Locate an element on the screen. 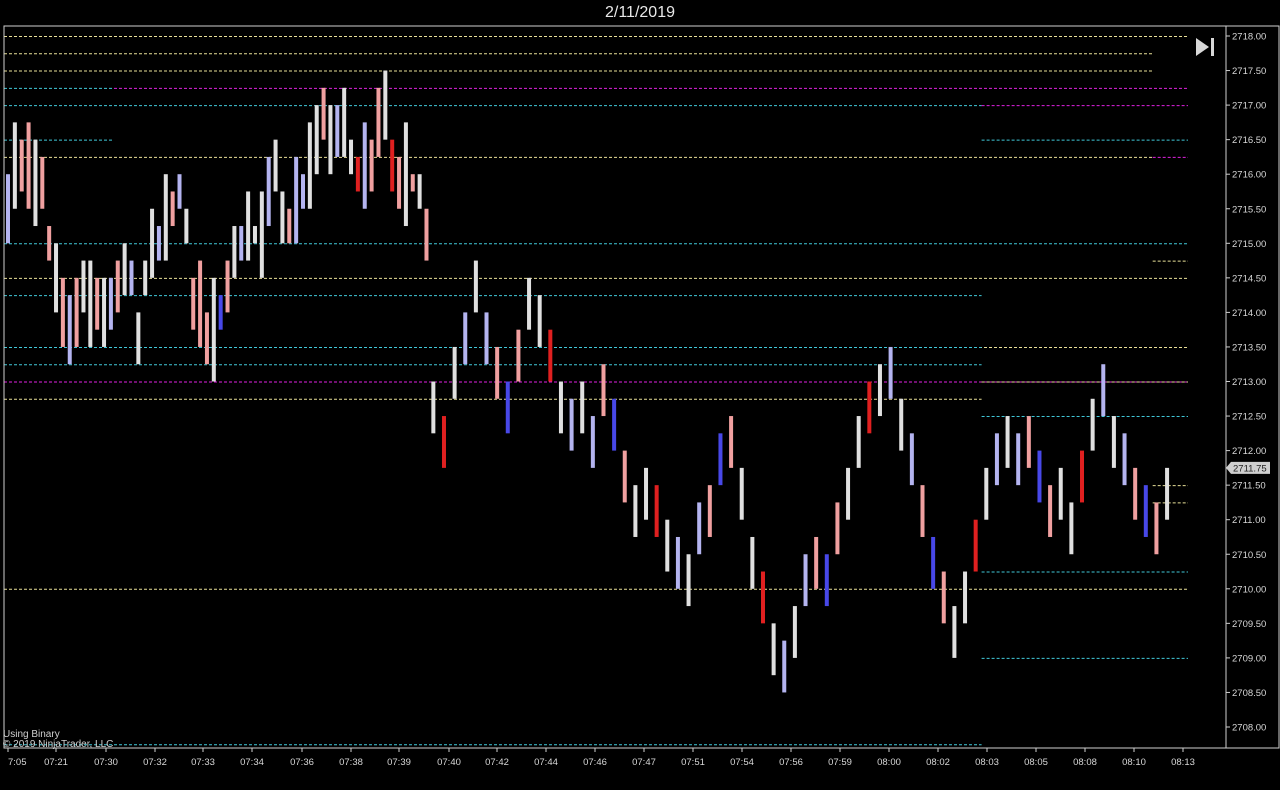  y-tick-label: 2710.00 is located at coordinates (1249, 589).